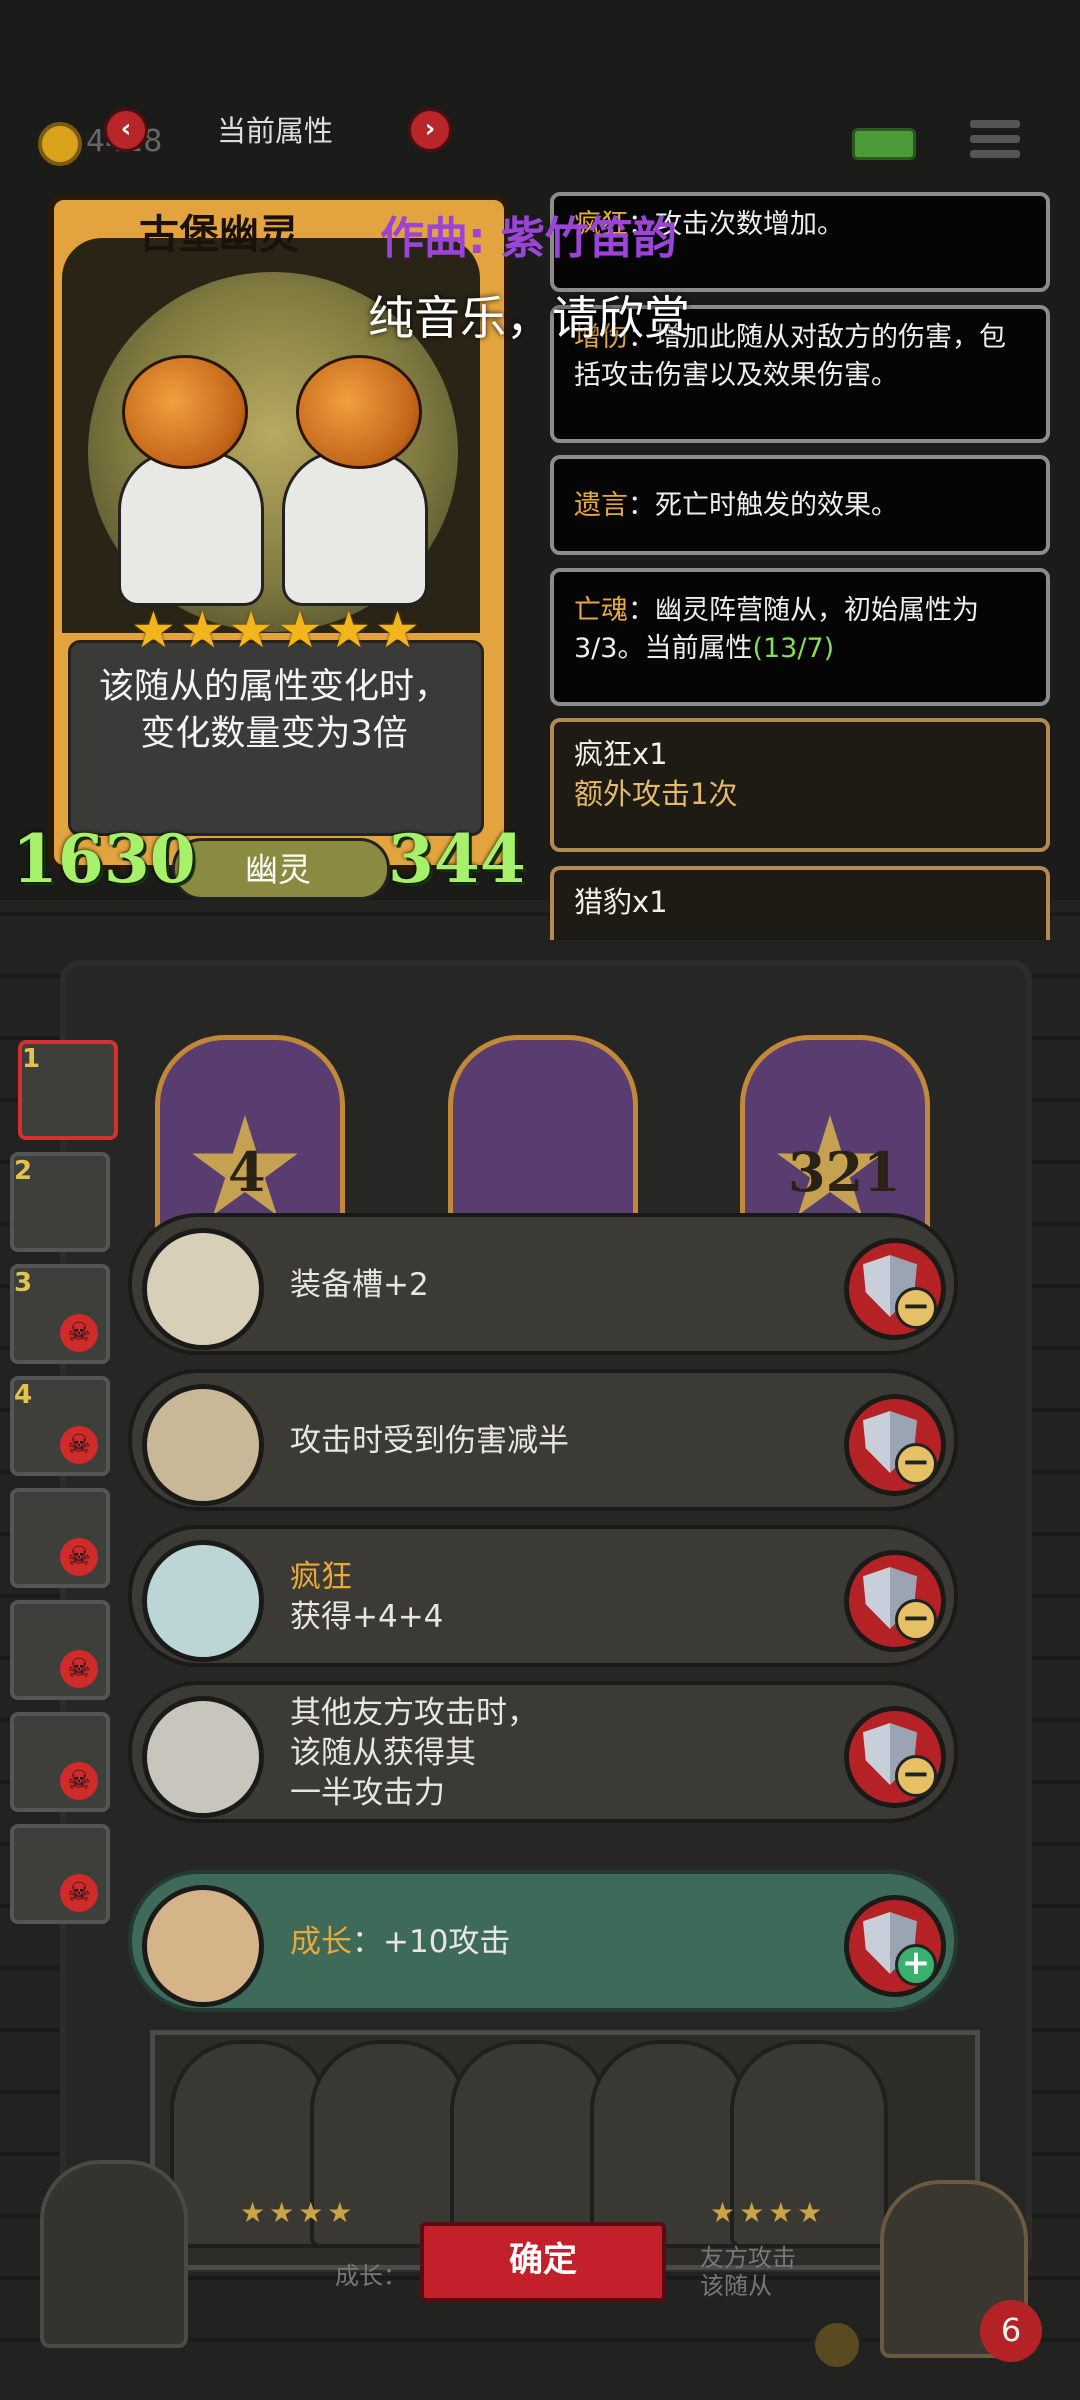 Image resolution: width=1080 pixels, height=2400 pixels. I want to click on chevron-right-icon: ›, so click(430, 130).